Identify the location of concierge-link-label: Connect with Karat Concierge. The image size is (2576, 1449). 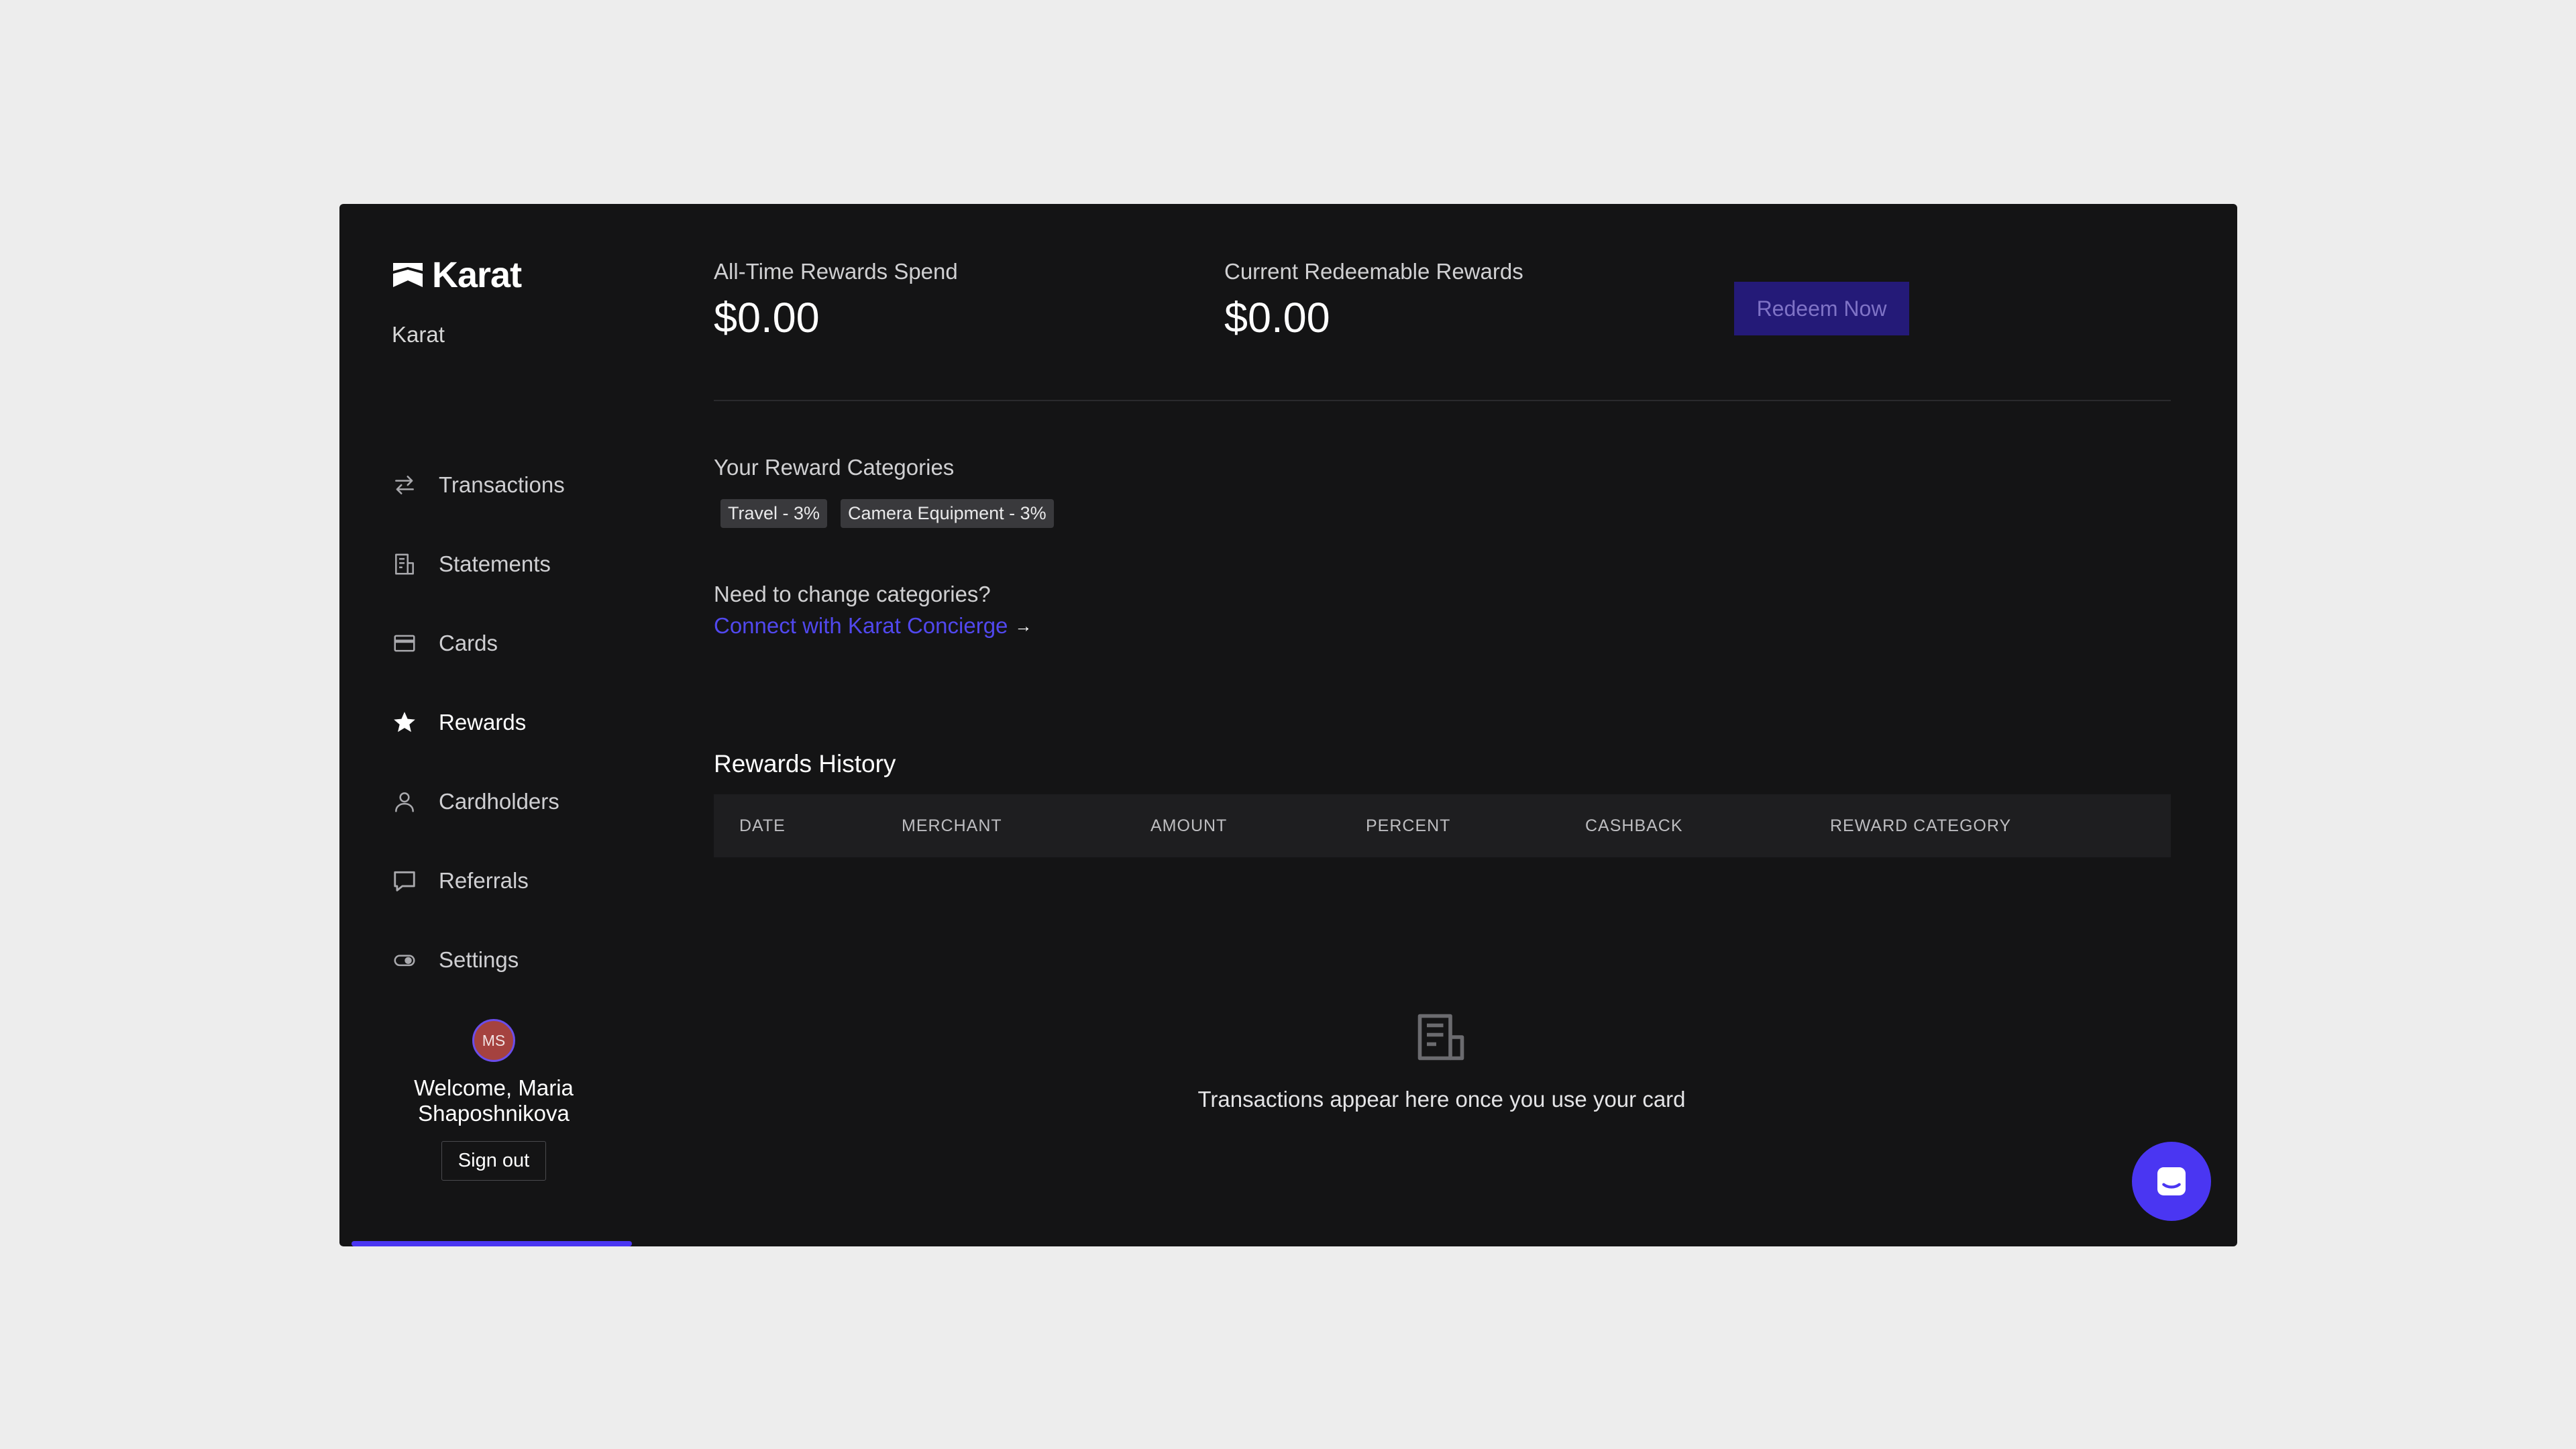
(861, 626).